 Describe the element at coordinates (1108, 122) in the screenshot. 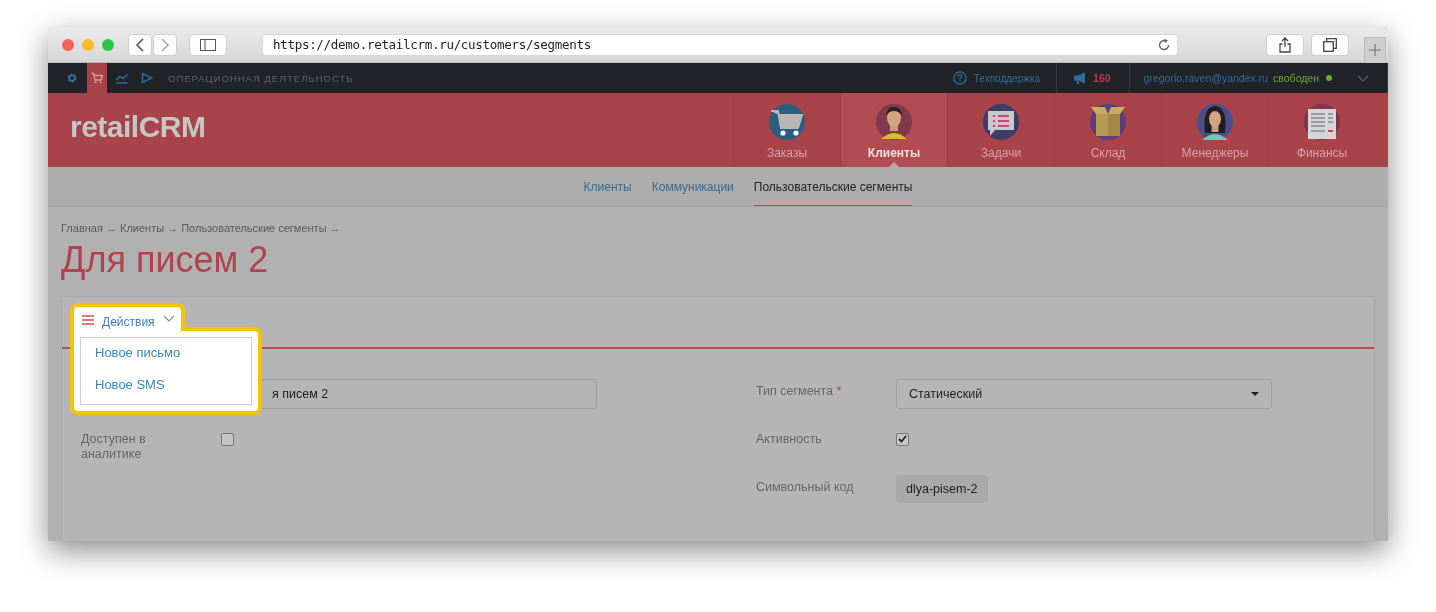

I see `box-icon` at that location.